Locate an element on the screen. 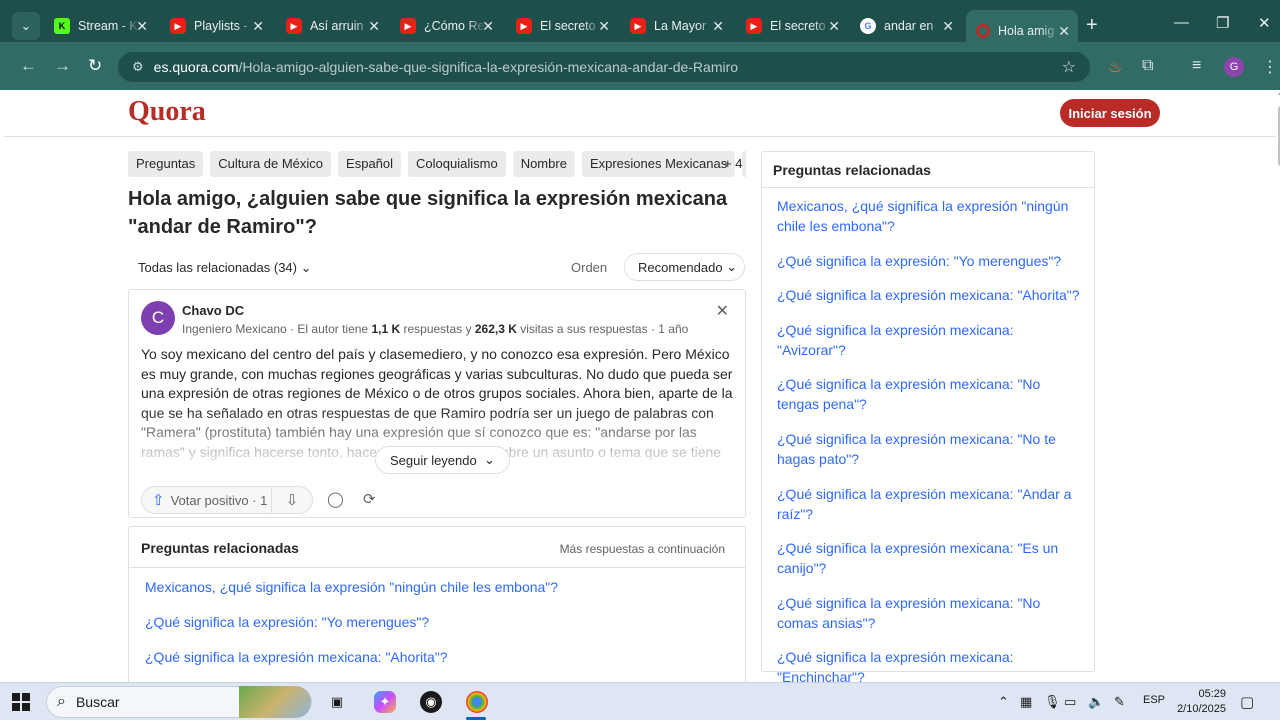 This screenshot has width=1280, height=720. upvote-button: ⇧ Votar positivo · 1 is located at coordinates (207, 500).